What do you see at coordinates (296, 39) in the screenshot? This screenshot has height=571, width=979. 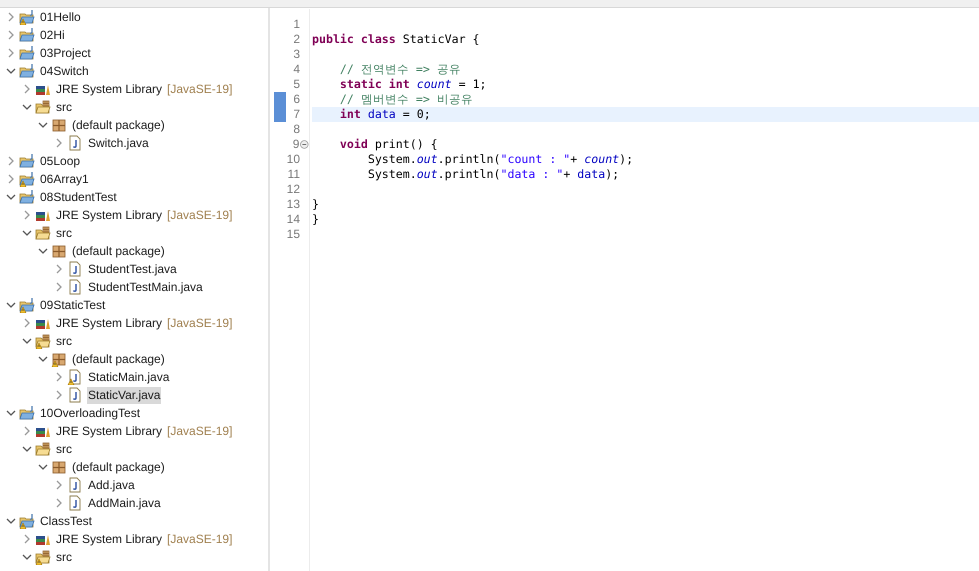 I see `line-number: 2` at bounding box center [296, 39].